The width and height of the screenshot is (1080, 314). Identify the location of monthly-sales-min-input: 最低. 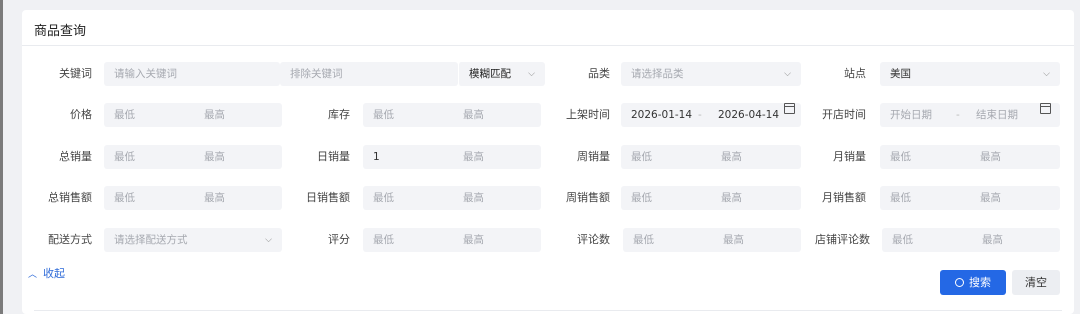
(900, 157).